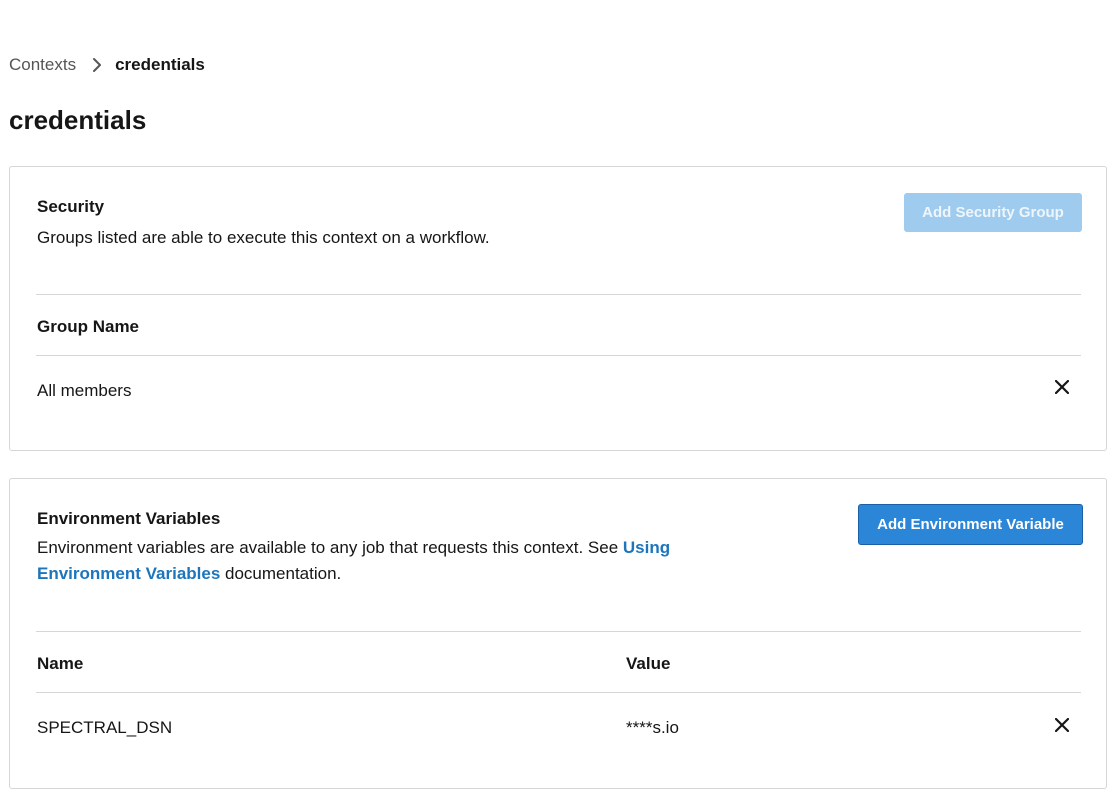 The width and height of the screenshot is (1118, 799). I want to click on env-value-cell: ****s.io, so click(652, 727).